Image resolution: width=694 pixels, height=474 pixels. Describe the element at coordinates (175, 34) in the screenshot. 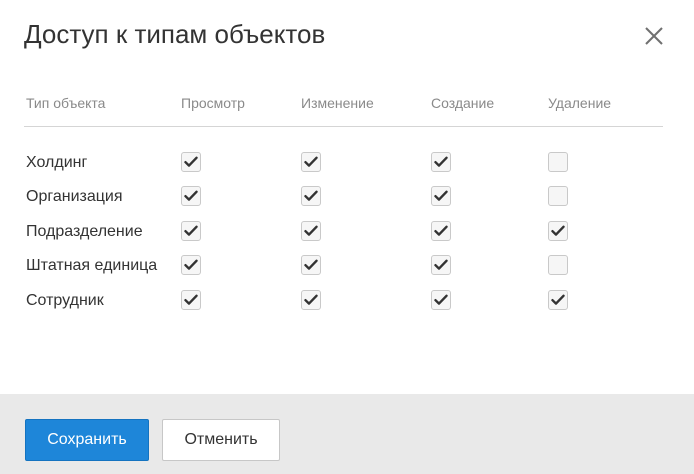

I see `dialog-title: Доступ к типам объектов` at that location.